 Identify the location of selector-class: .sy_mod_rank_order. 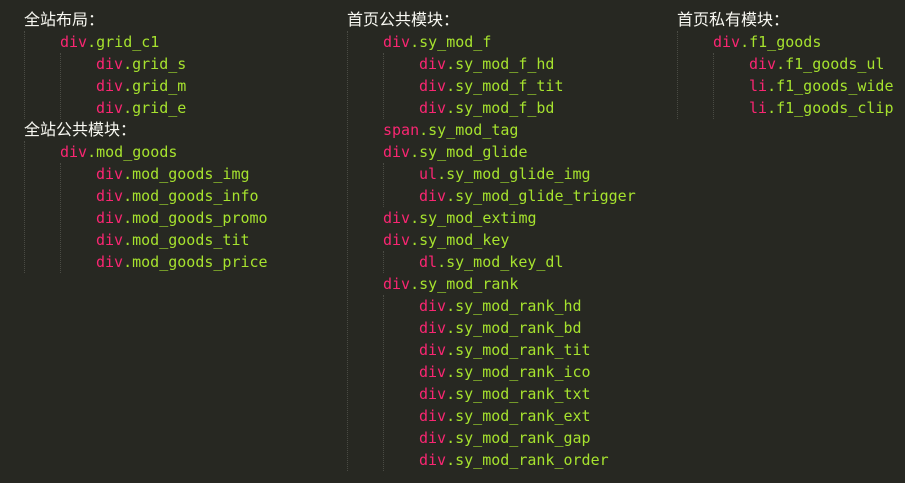
(527, 460).